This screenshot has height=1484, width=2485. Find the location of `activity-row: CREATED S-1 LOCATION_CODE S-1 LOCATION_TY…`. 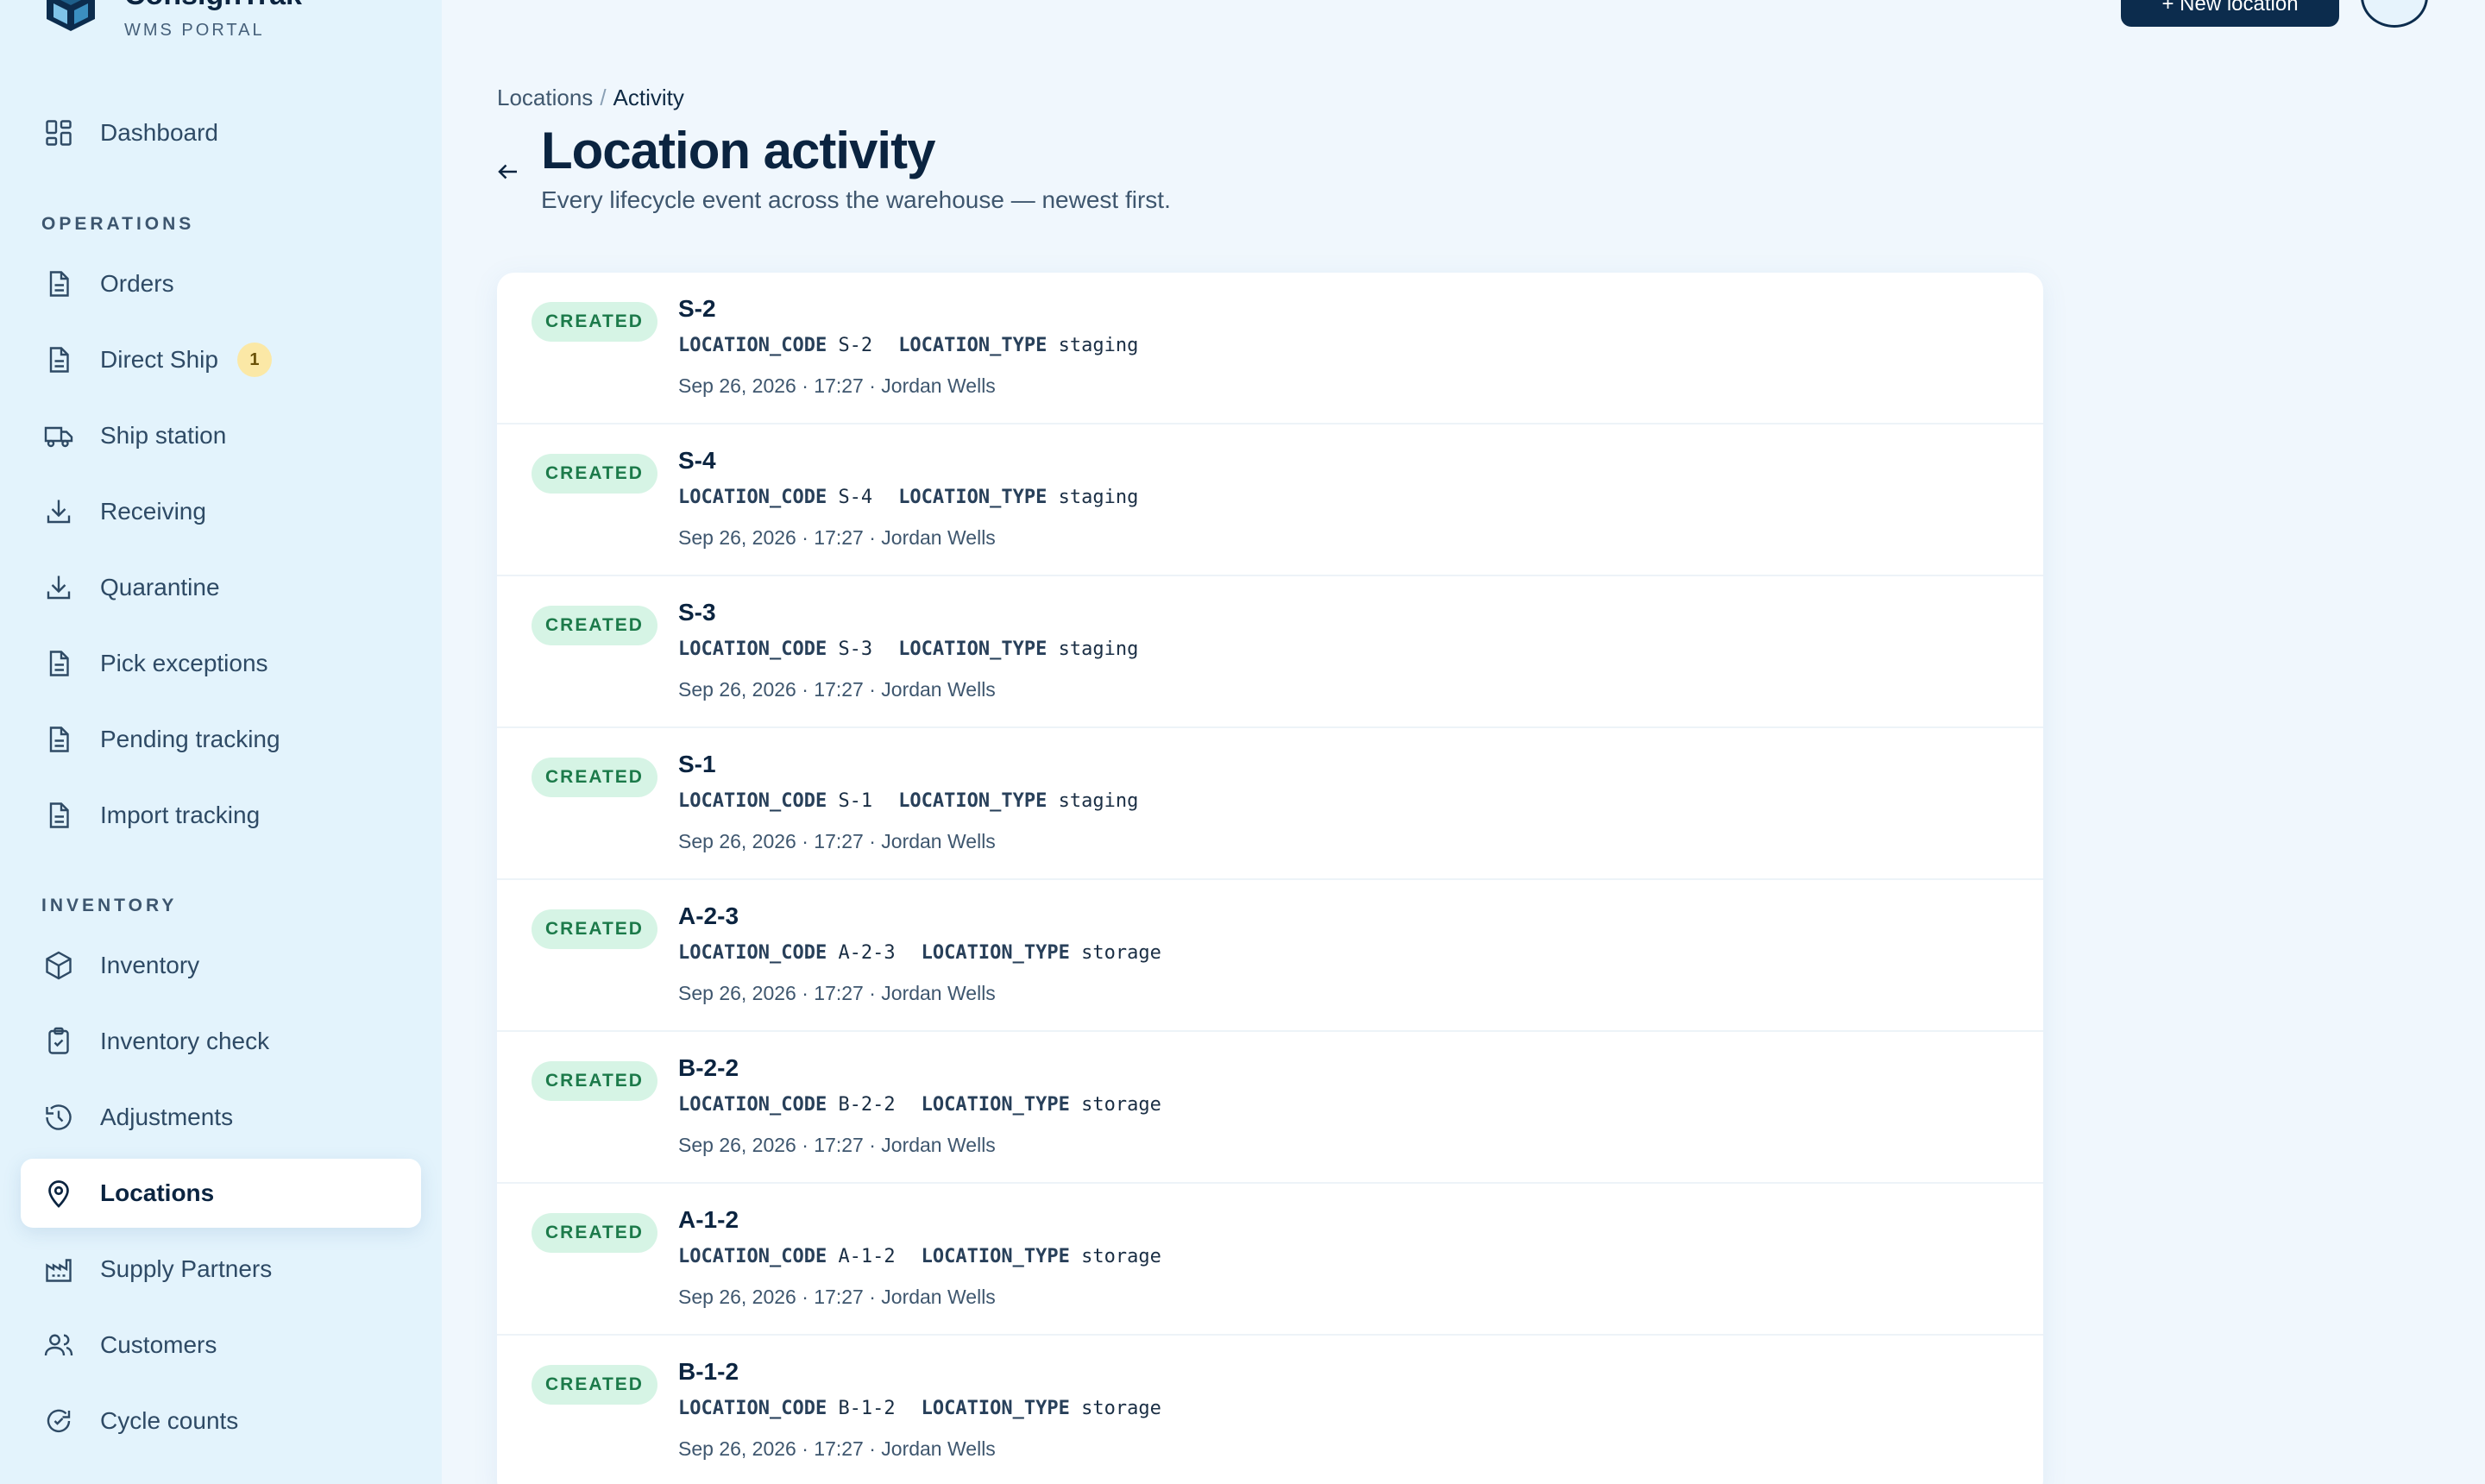

activity-row: CREATED S-1 LOCATION_CODE S-1 LOCATION_TY… is located at coordinates (1270, 804).